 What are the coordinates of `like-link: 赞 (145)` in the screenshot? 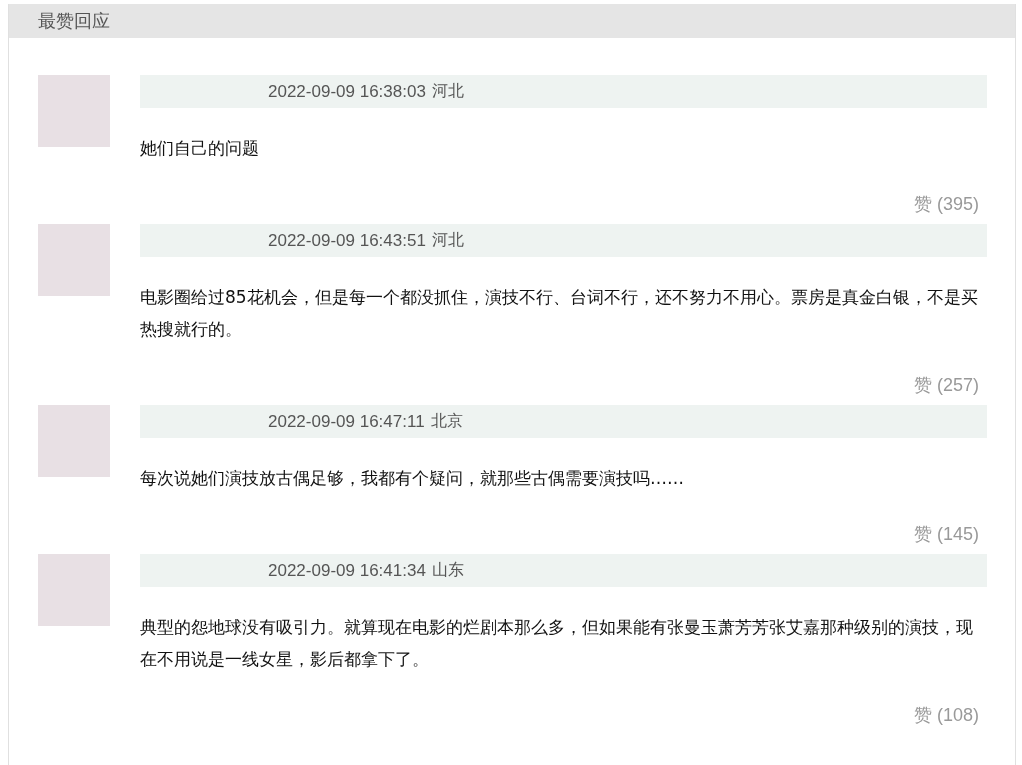 It's located at (946, 534).